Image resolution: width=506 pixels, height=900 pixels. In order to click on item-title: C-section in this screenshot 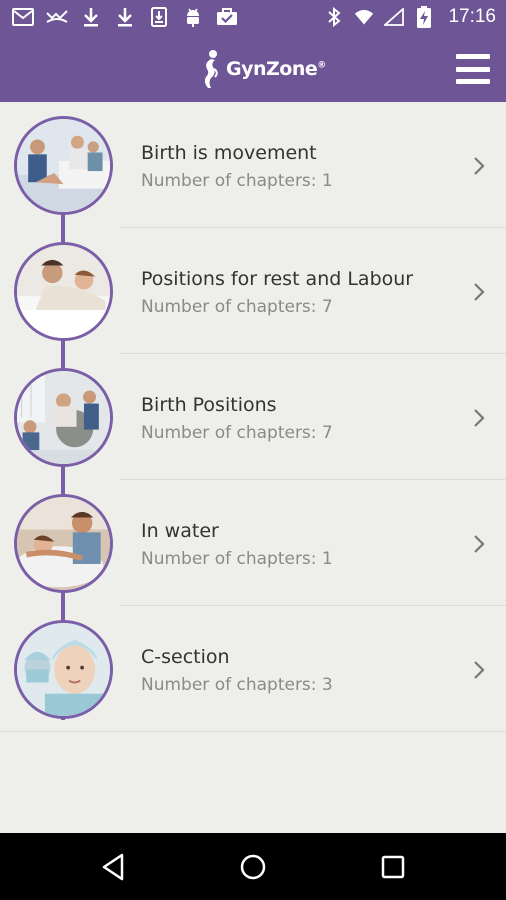, I will do `click(185, 657)`.